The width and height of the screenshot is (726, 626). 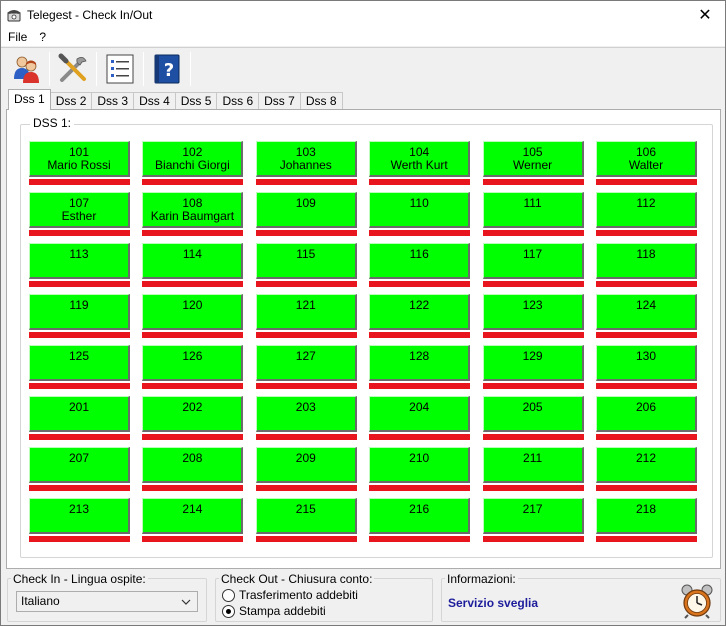 I want to click on room-button: 114, so click(x=193, y=261).